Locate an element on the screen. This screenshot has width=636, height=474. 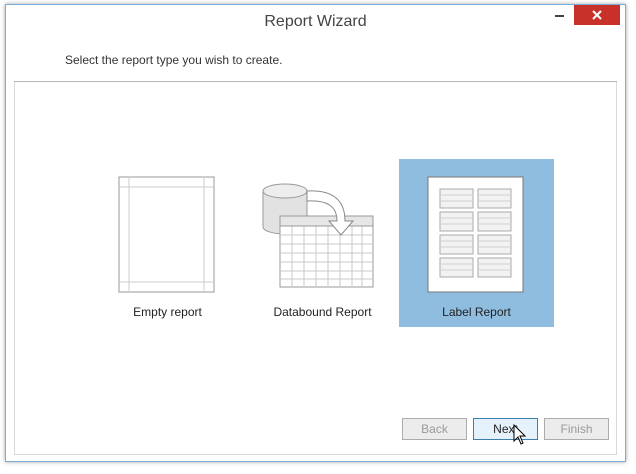
minimize-icon is located at coordinates (559, 16).